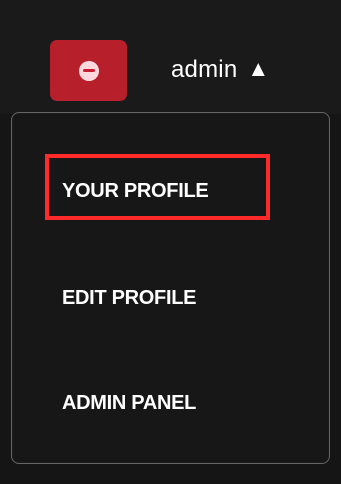  Describe the element at coordinates (129, 297) in the screenshot. I see `menu-item-edit-profile-label: EDIT PROFILE` at that location.